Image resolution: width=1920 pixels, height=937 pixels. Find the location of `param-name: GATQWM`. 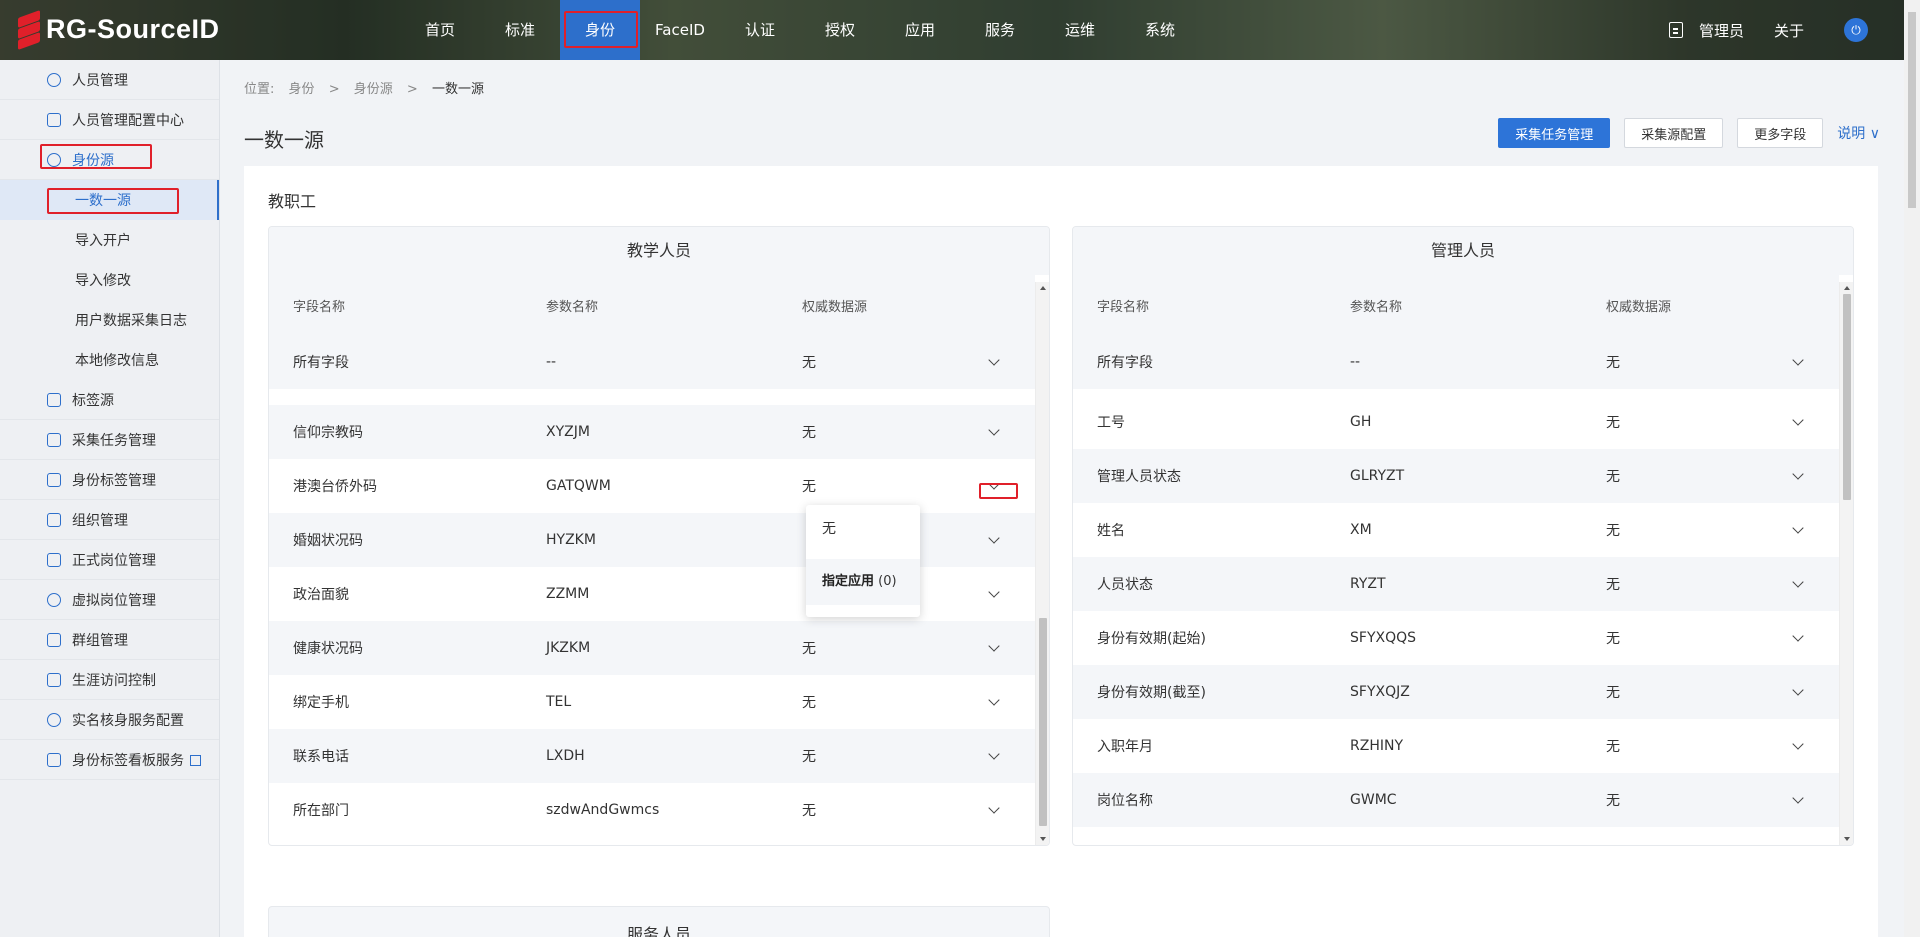

param-name: GATQWM is located at coordinates (578, 486).